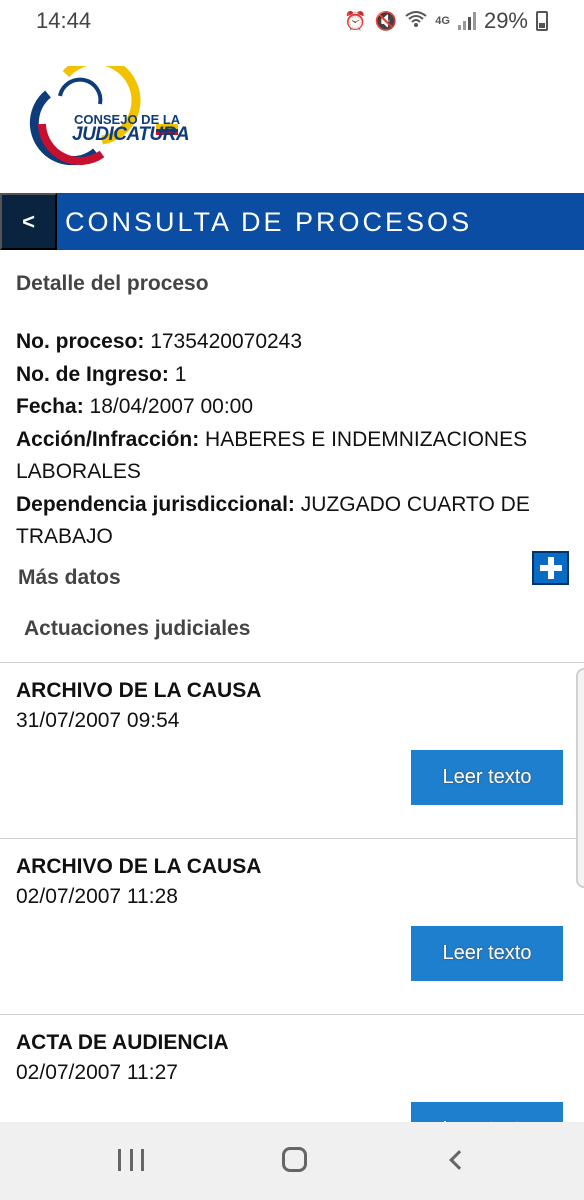 The height and width of the screenshot is (1200, 584). What do you see at coordinates (580, 778) in the screenshot?
I see `scrollbar-thumb` at bounding box center [580, 778].